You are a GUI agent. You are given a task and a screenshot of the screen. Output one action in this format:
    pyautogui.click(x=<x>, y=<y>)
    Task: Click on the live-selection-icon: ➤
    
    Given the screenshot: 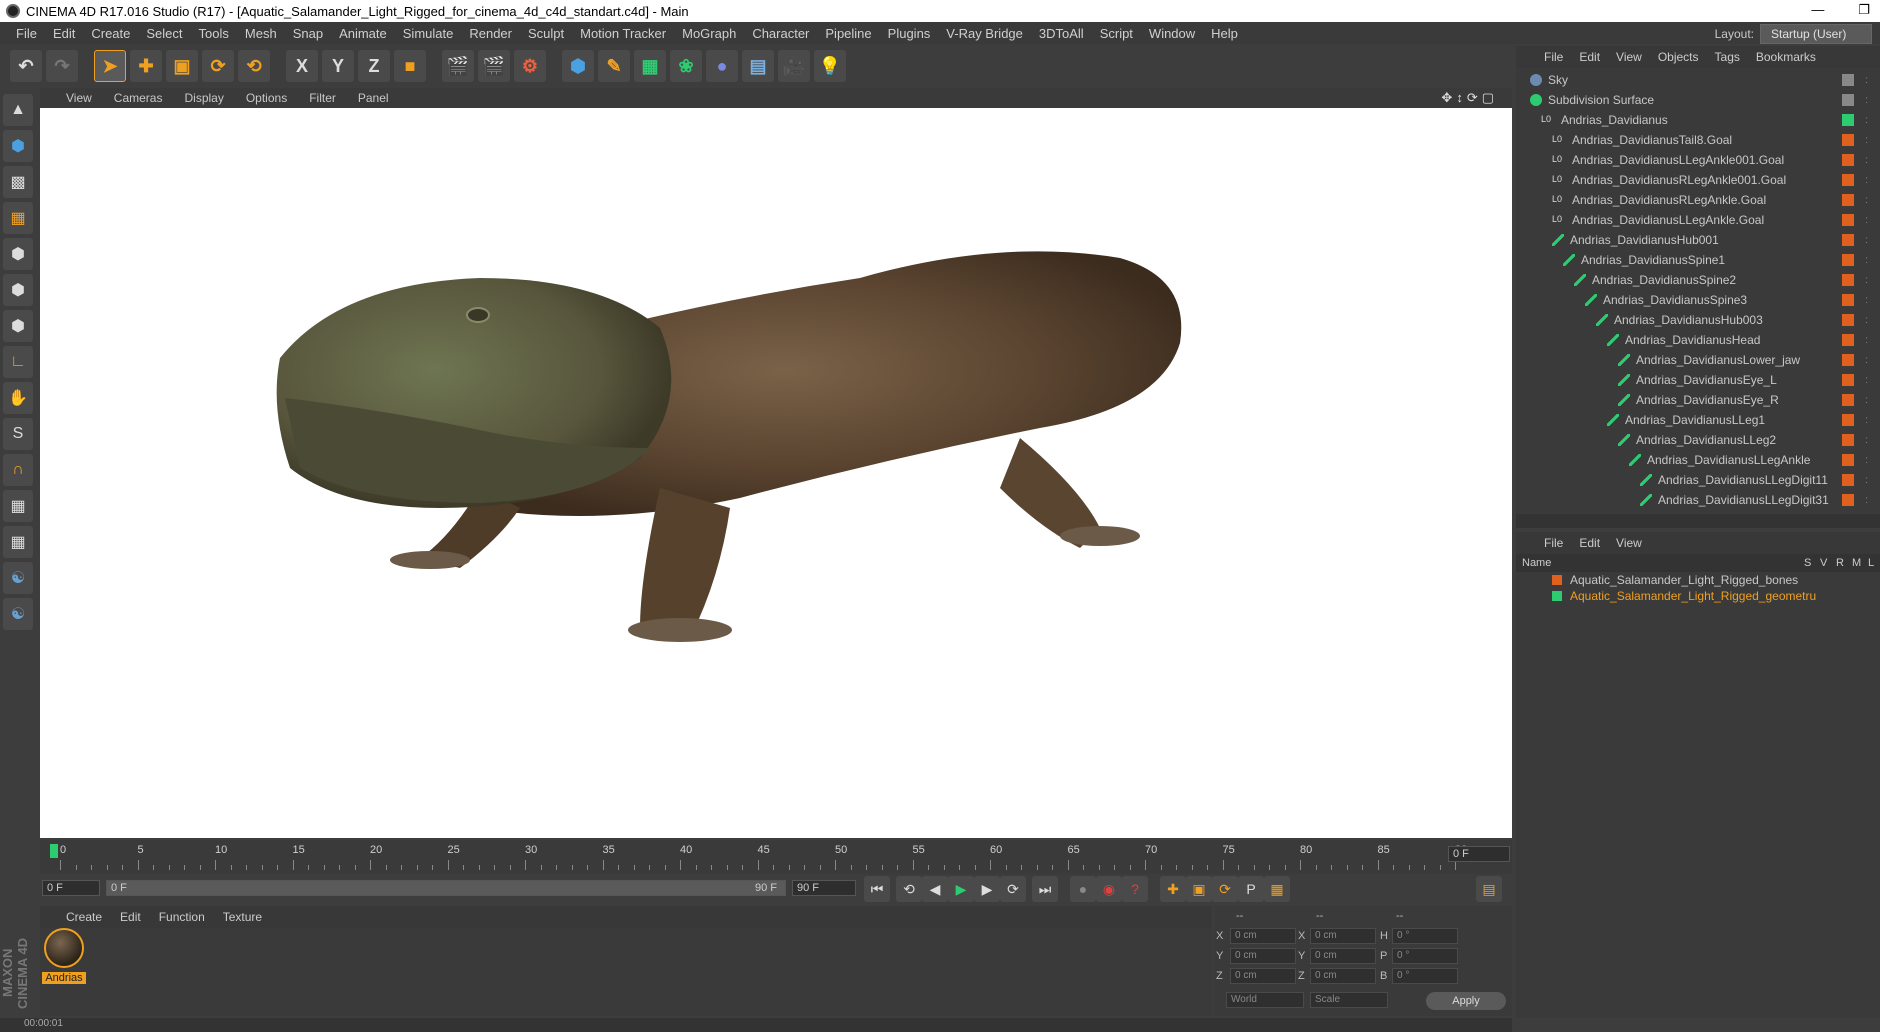 What is the action you would take?
    pyautogui.click(x=110, y=66)
    